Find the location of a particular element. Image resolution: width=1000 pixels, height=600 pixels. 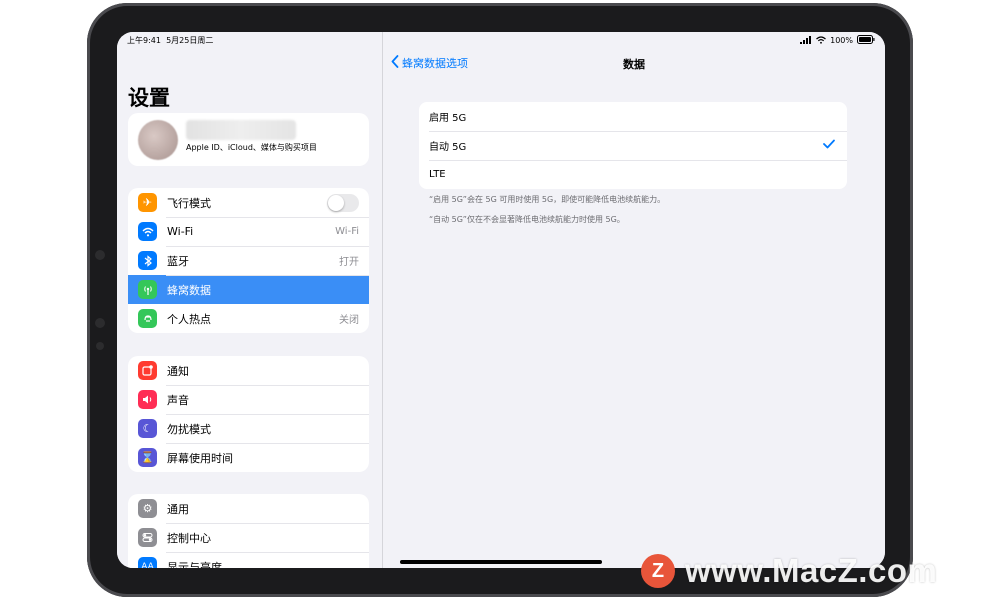

cellular-icon is located at coordinates (147, 289).